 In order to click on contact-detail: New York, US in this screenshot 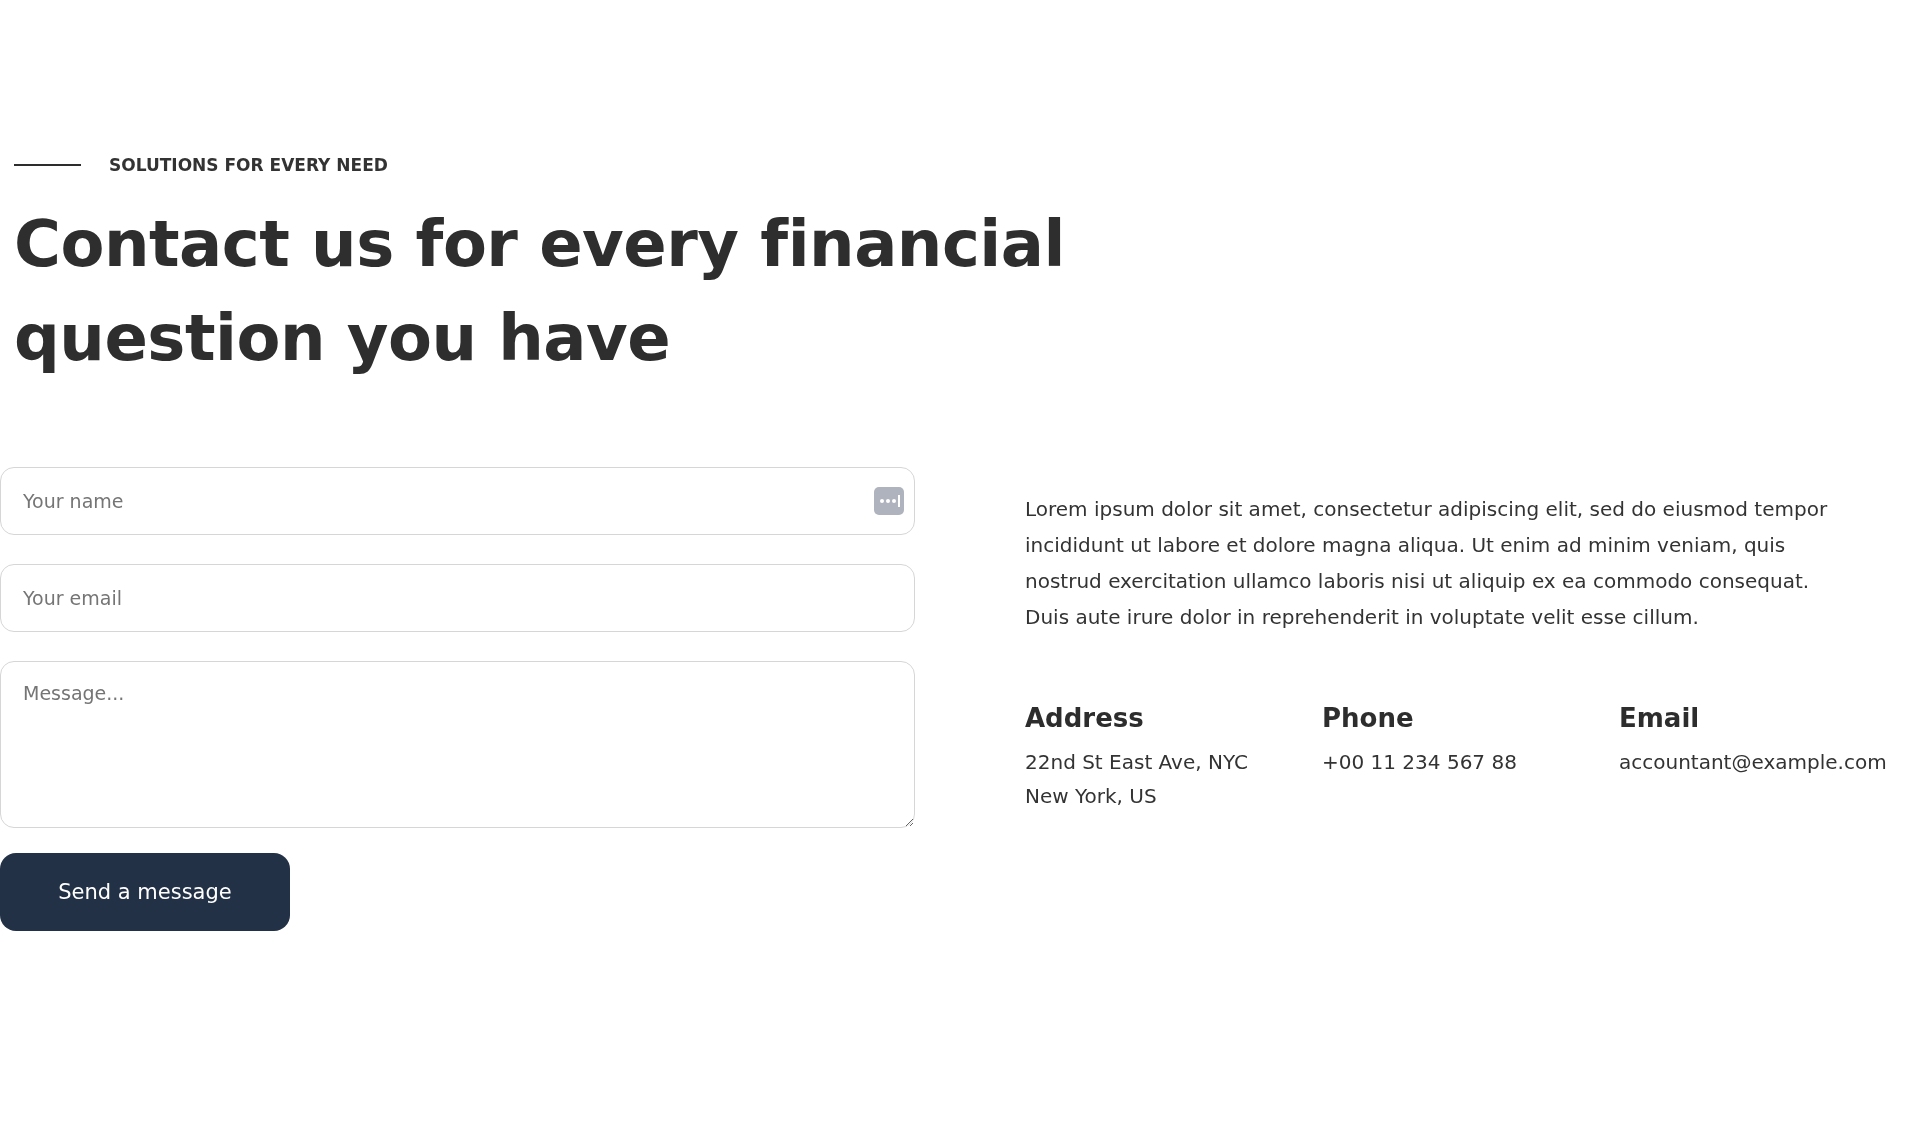, I will do `click(1091, 796)`.